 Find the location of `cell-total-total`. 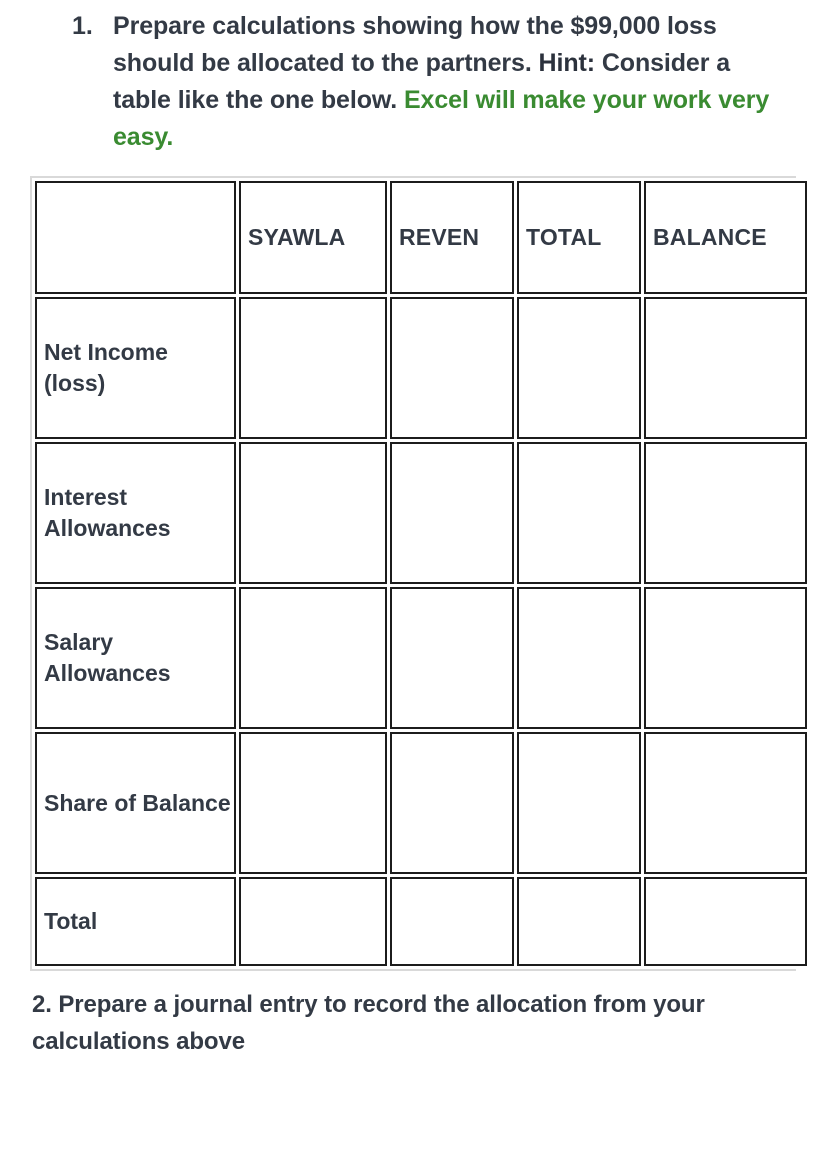

cell-total-total is located at coordinates (579, 921).